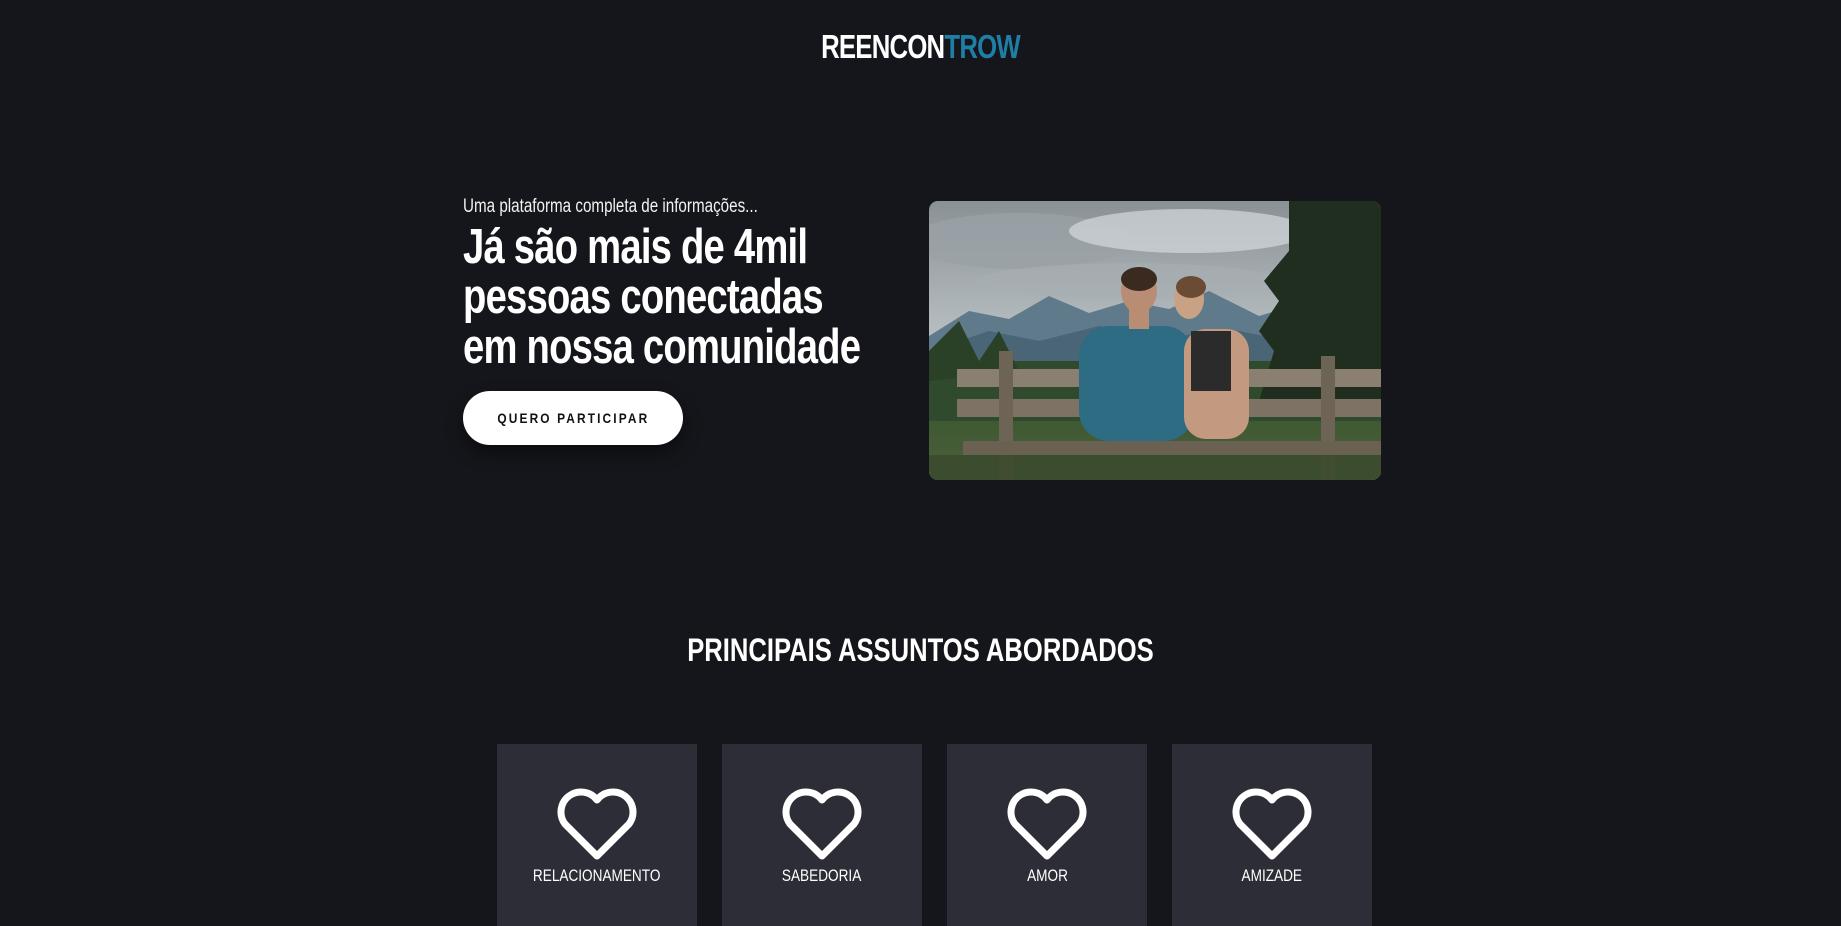 This screenshot has width=1841, height=926. I want to click on topic-card-sabedoria: SABEDORIA, so click(822, 835).